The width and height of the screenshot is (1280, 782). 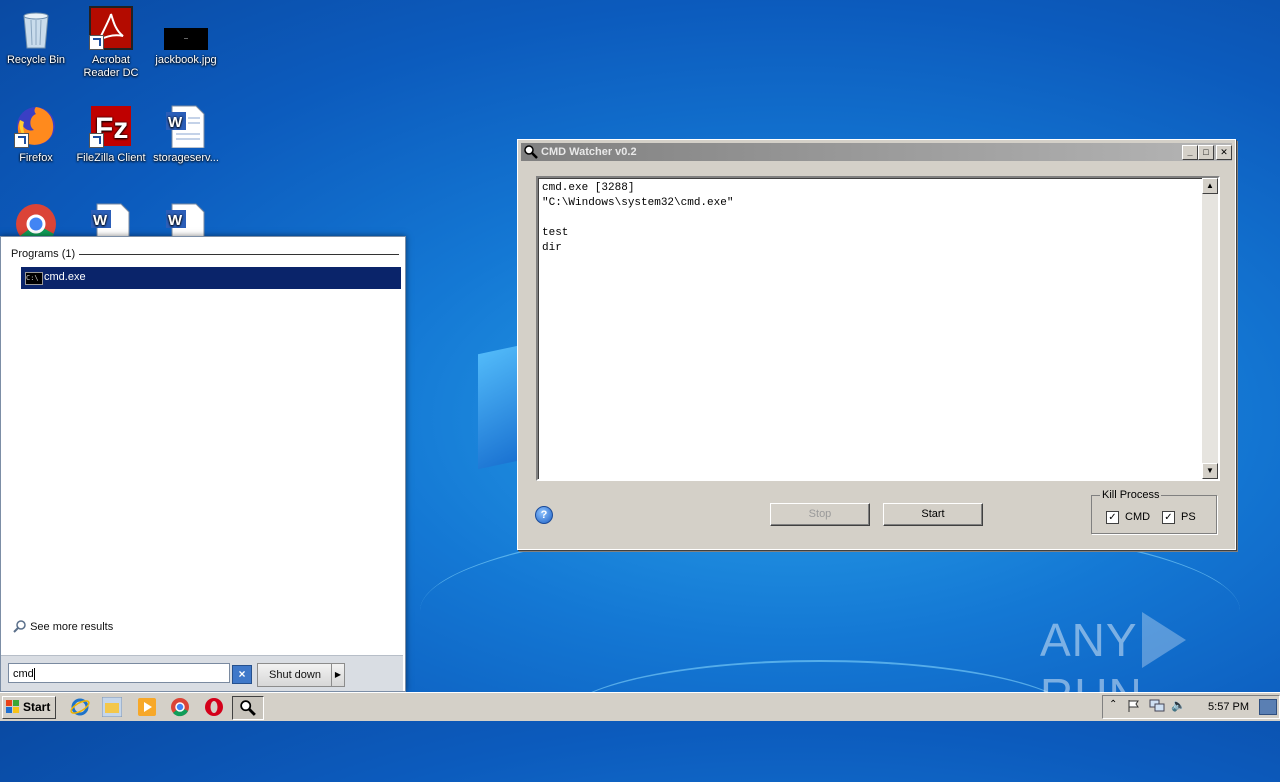 I want to click on recycle-bin-icon, so click(x=36, y=28).